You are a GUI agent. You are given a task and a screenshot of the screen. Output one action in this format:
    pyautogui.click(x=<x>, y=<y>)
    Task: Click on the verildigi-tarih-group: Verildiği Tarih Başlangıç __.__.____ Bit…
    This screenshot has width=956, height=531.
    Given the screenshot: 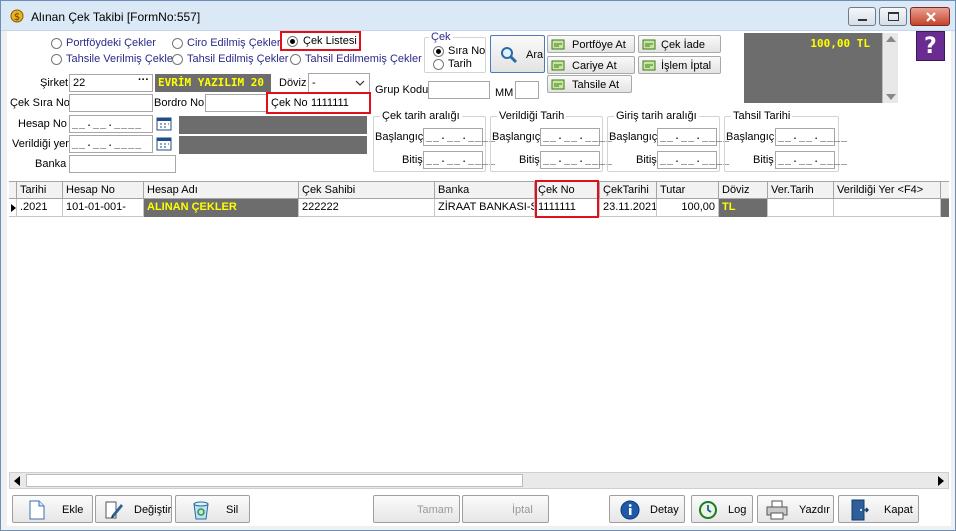 What is the action you would take?
    pyautogui.click(x=551, y=141)
    